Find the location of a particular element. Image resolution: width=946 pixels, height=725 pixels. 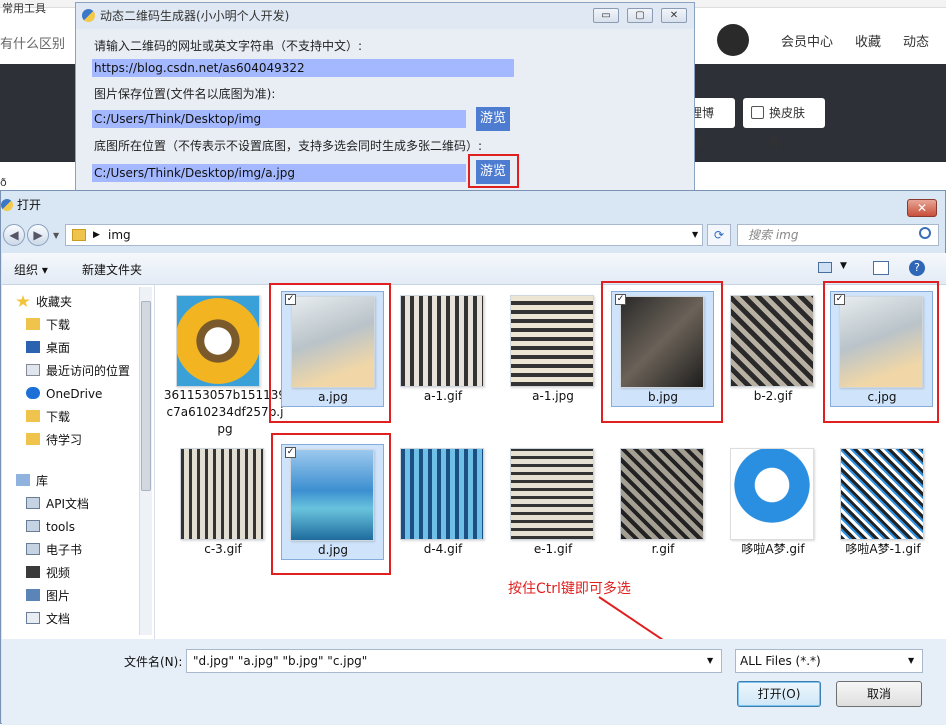

file-item-selected: ✓ d.jpg is located at coordinates (332, 502).